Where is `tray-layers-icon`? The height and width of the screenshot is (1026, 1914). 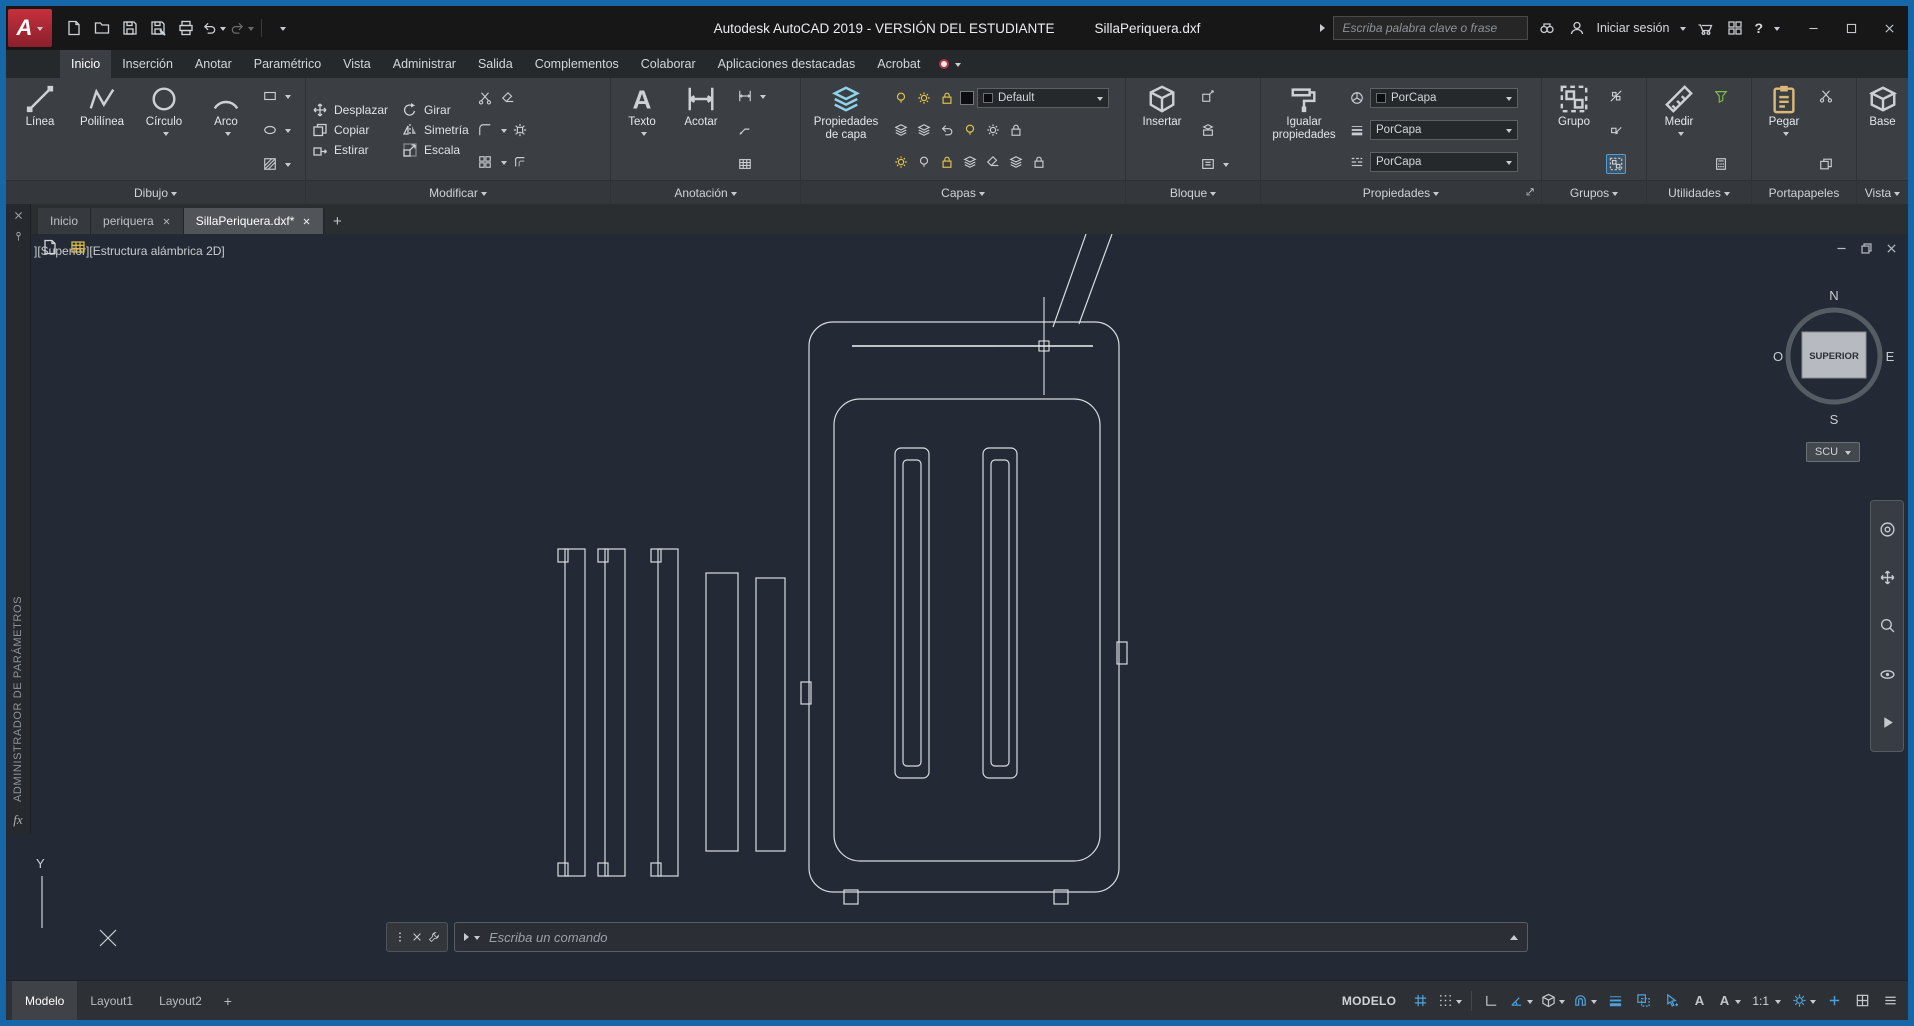
tray-layers-icon is located at coordinates (78, 247).